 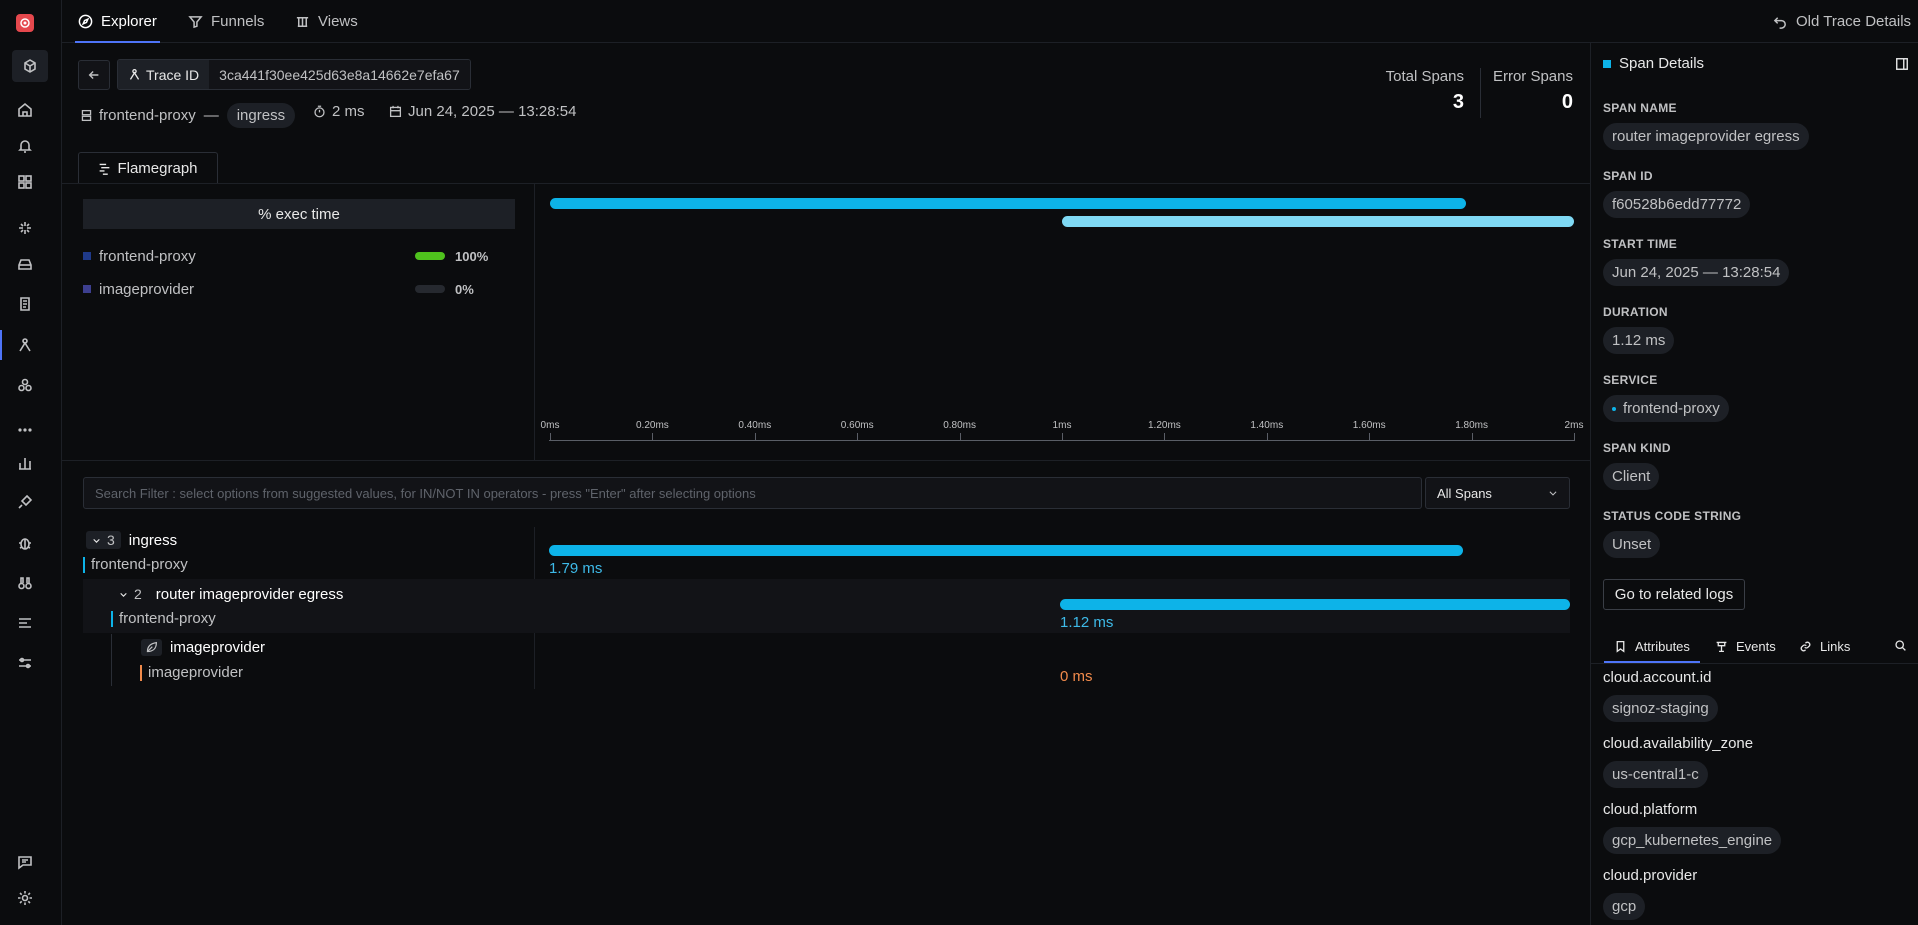 I want to click on leaf-span-badge, so click(x=151, y=647).